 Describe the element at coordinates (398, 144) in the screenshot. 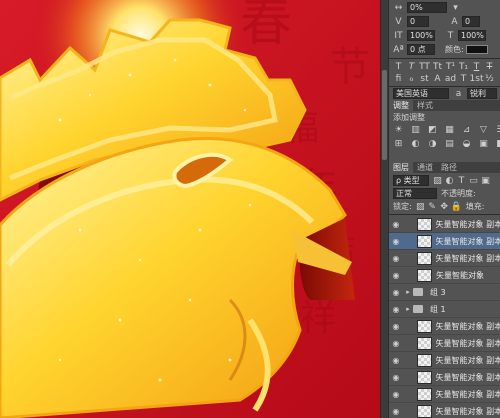

I see `adjustment-icon: ⊞` at that location.